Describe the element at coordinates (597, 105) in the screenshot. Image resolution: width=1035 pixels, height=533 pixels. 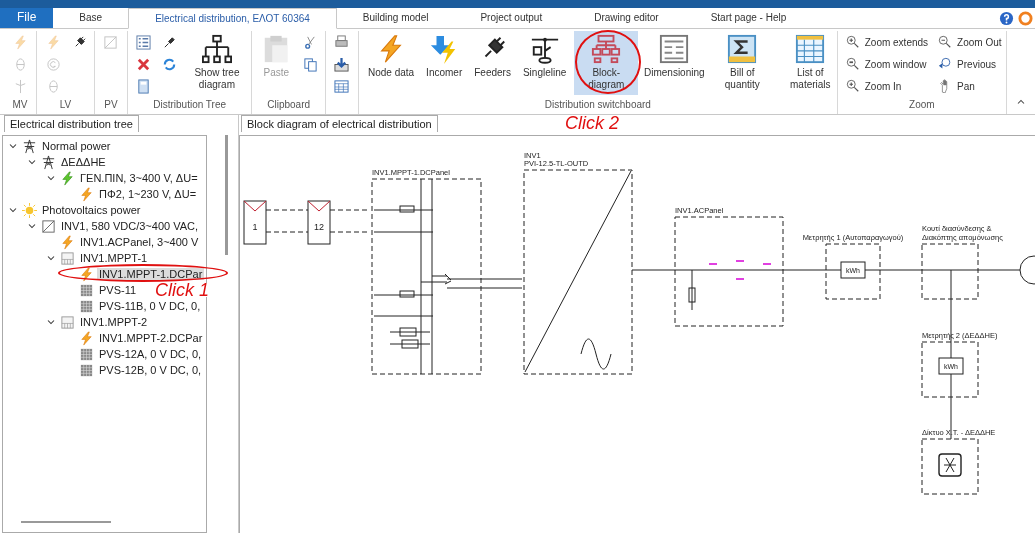
I see `group-label: Distribution switchboard` at that location.